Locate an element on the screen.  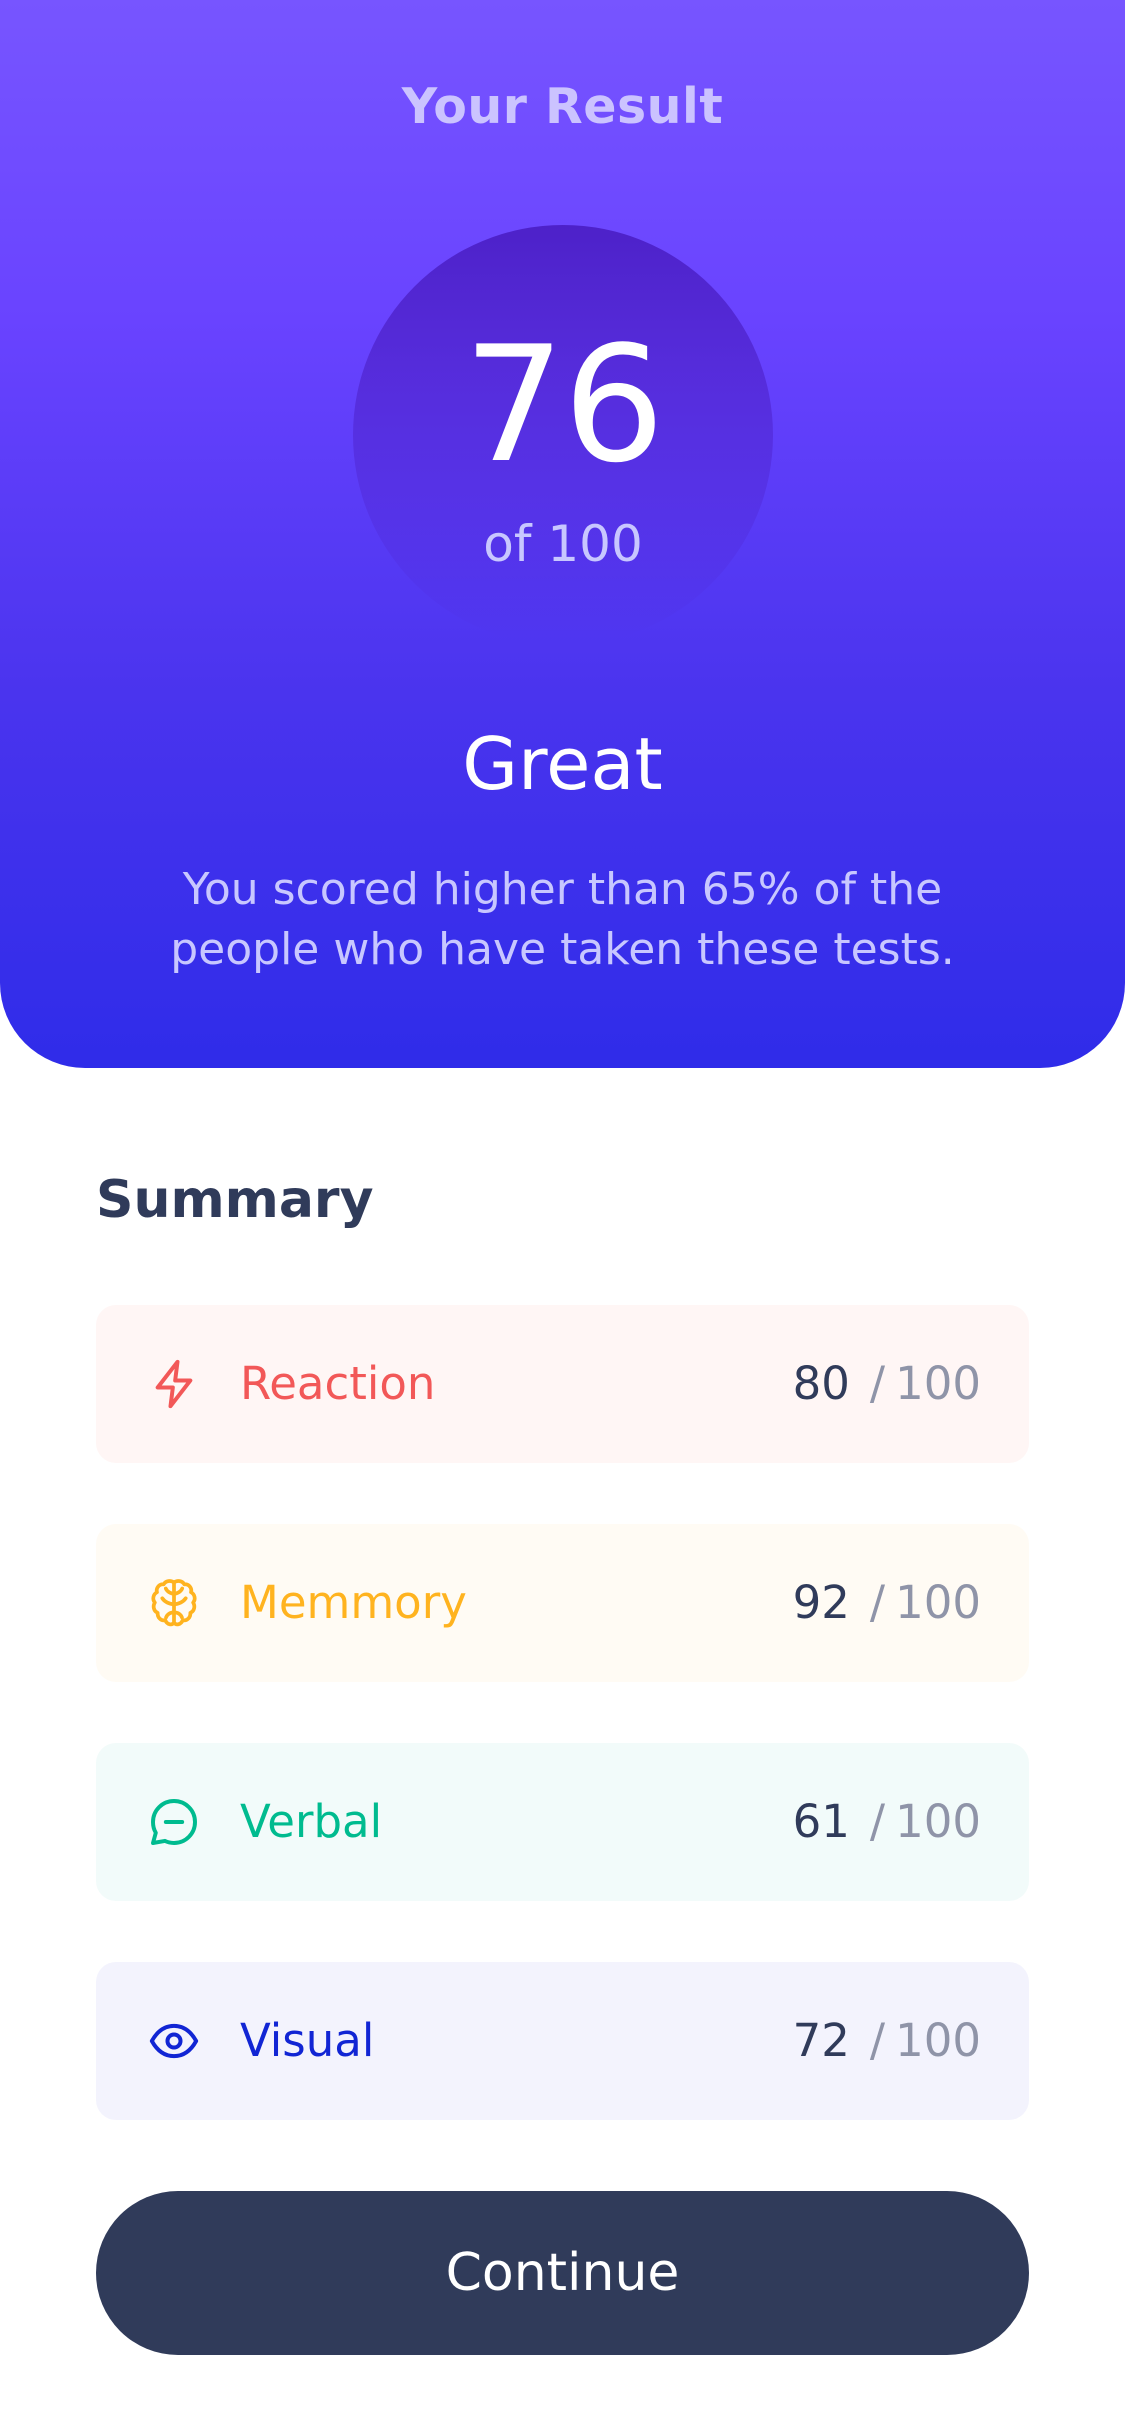
summary-row-value: 80 is located at coordinates (821, 1383).